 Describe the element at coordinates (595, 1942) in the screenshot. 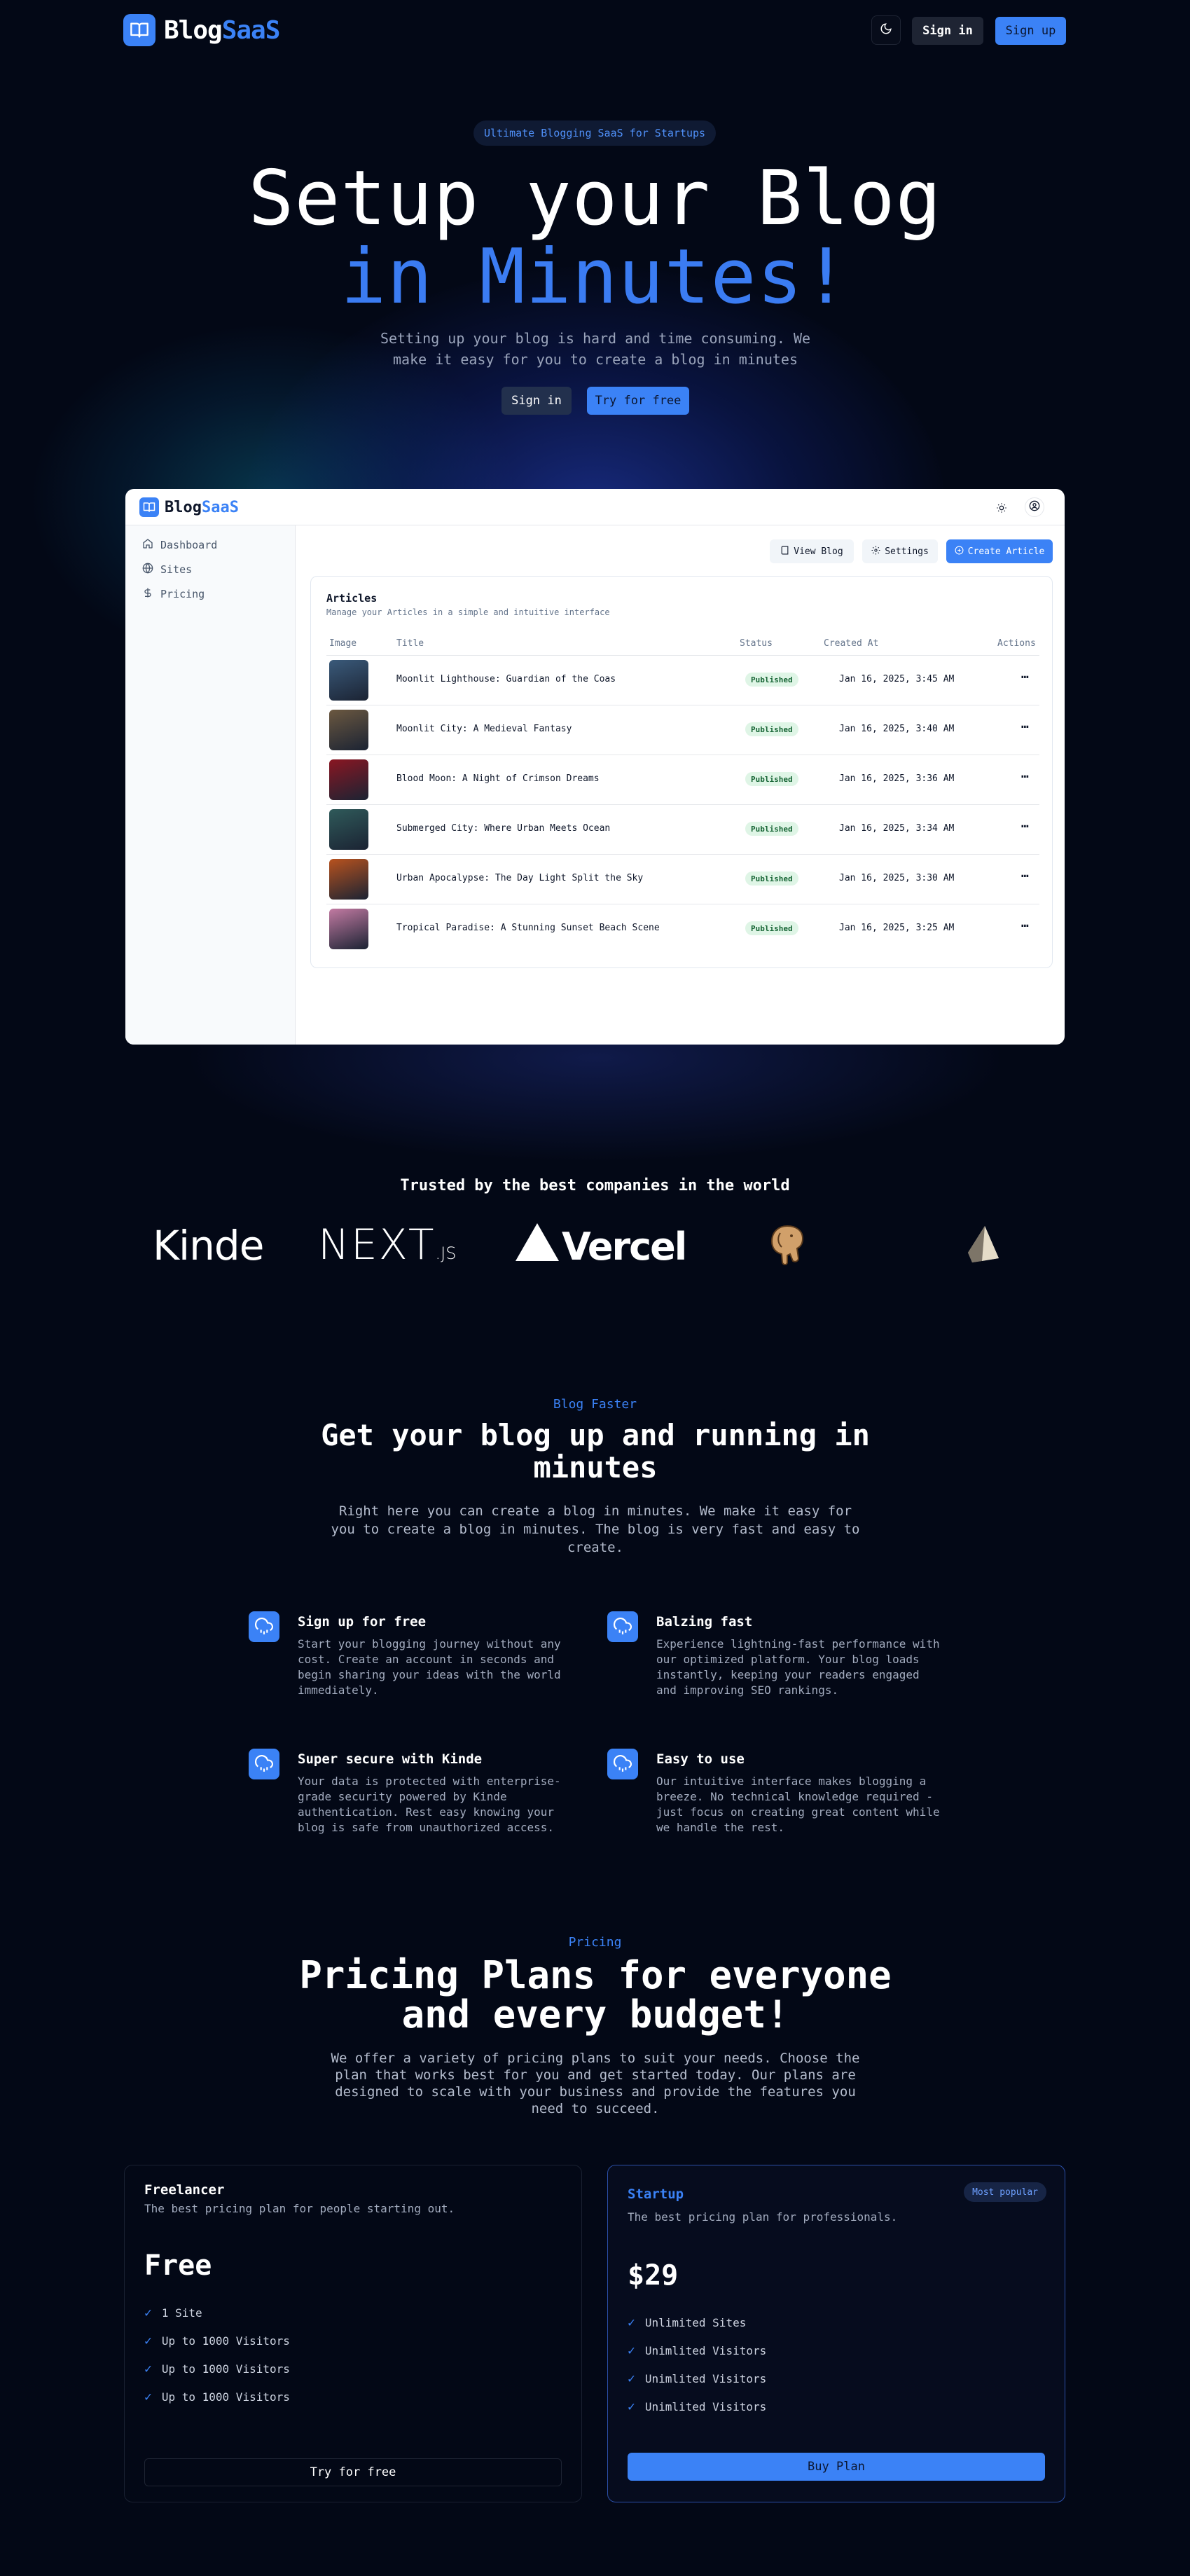

I see `pricing-eyebrow: Pricing` at that location.